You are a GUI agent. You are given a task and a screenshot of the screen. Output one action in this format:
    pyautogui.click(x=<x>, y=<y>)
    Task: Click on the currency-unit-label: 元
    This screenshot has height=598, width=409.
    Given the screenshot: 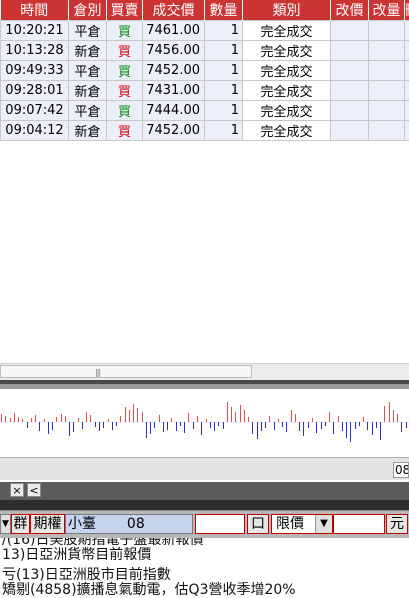 What is the action you would take?
    pyautogui.click(x=397, y=524)
    